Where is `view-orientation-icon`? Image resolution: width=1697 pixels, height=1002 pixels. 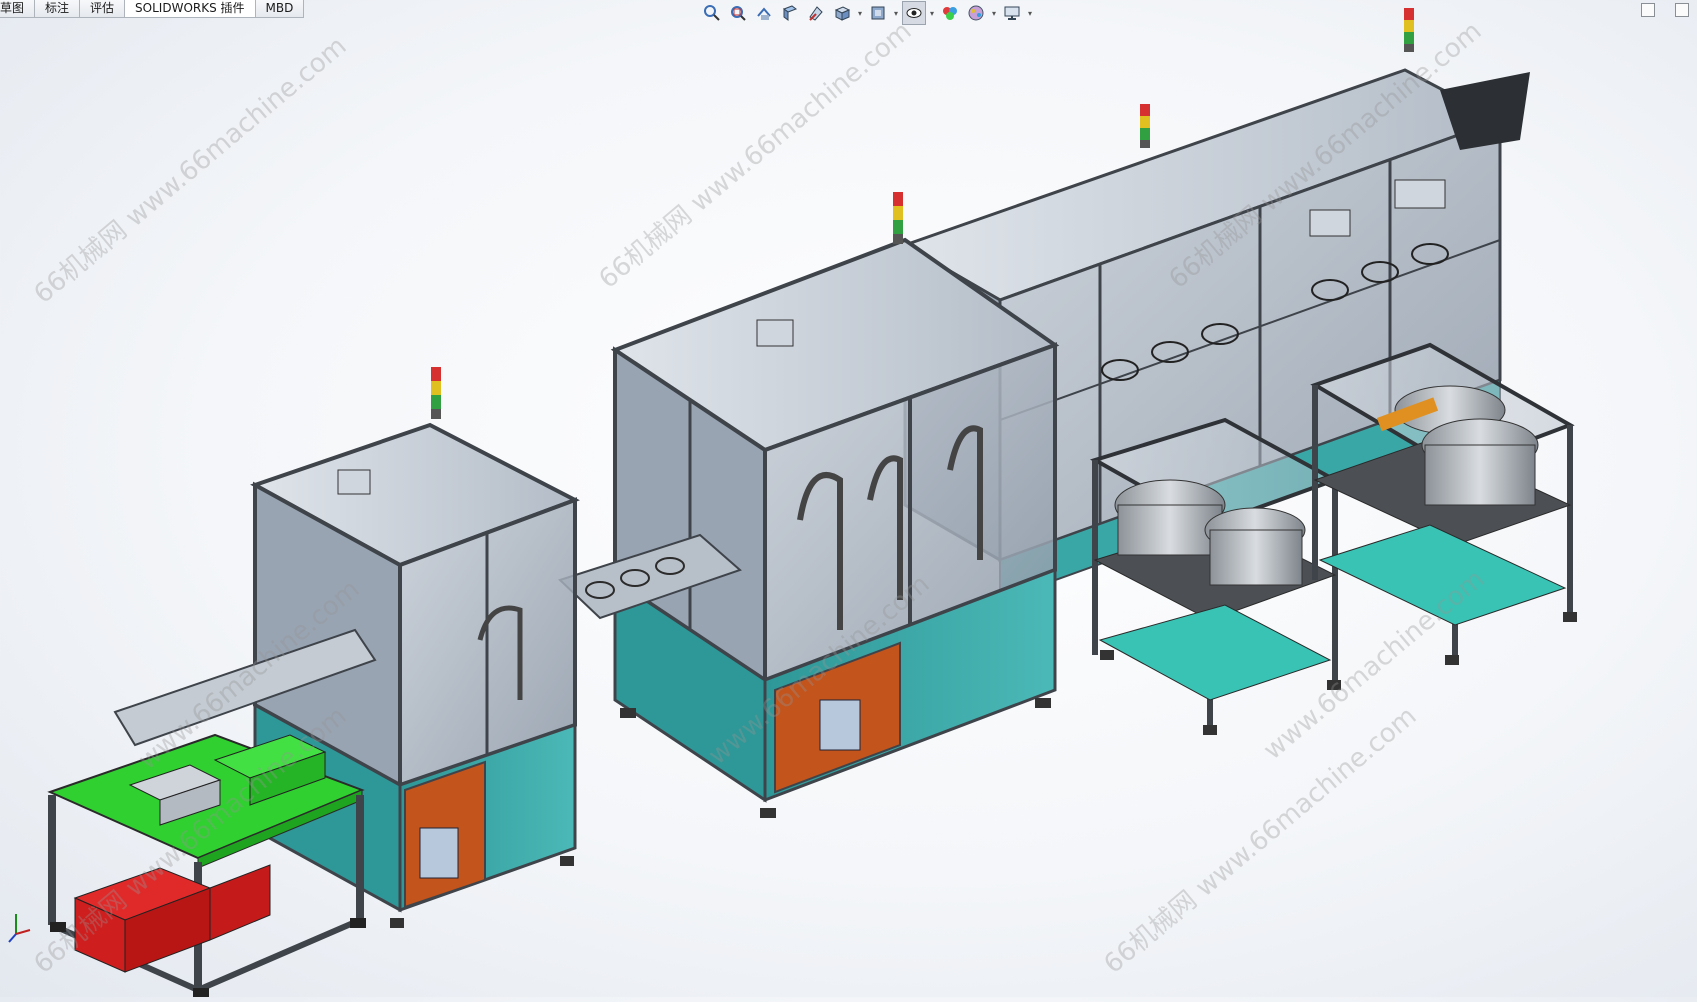
view-orientation-icon is located at coordinates (842, 13).